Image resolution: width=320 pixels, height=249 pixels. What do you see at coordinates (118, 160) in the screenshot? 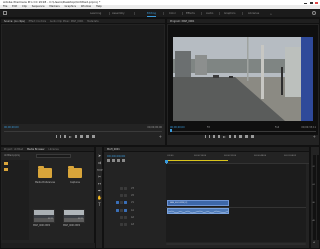
I see `add-marker-icon` at bounding box center [118, 160].